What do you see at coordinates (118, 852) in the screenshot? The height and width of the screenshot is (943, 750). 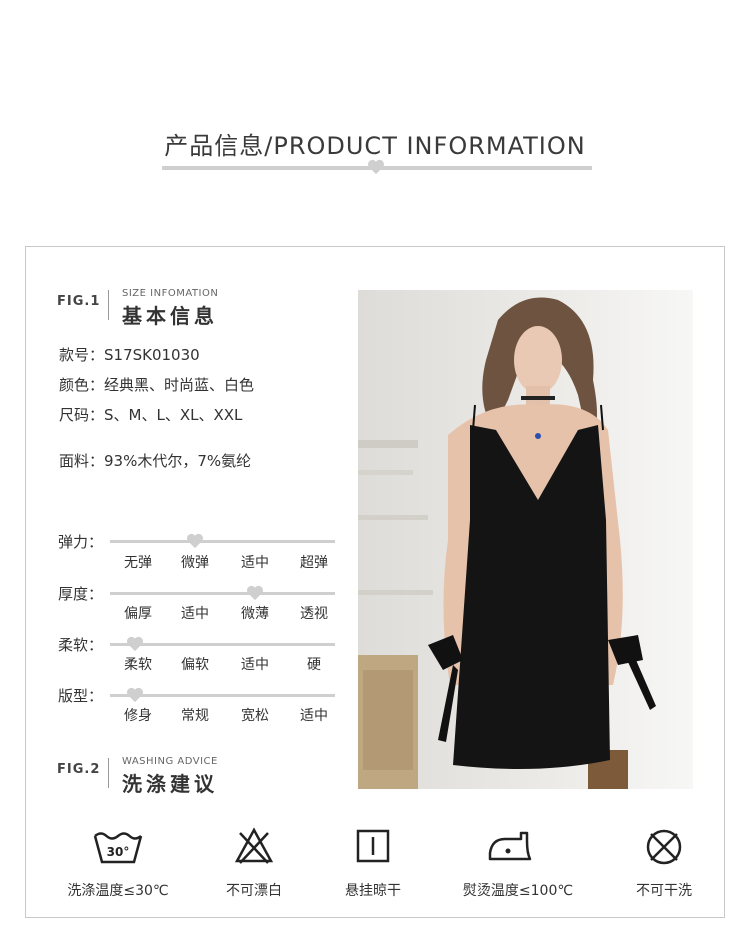 I see `wash-temp-label: 30°` at bounding box center [118, 852].